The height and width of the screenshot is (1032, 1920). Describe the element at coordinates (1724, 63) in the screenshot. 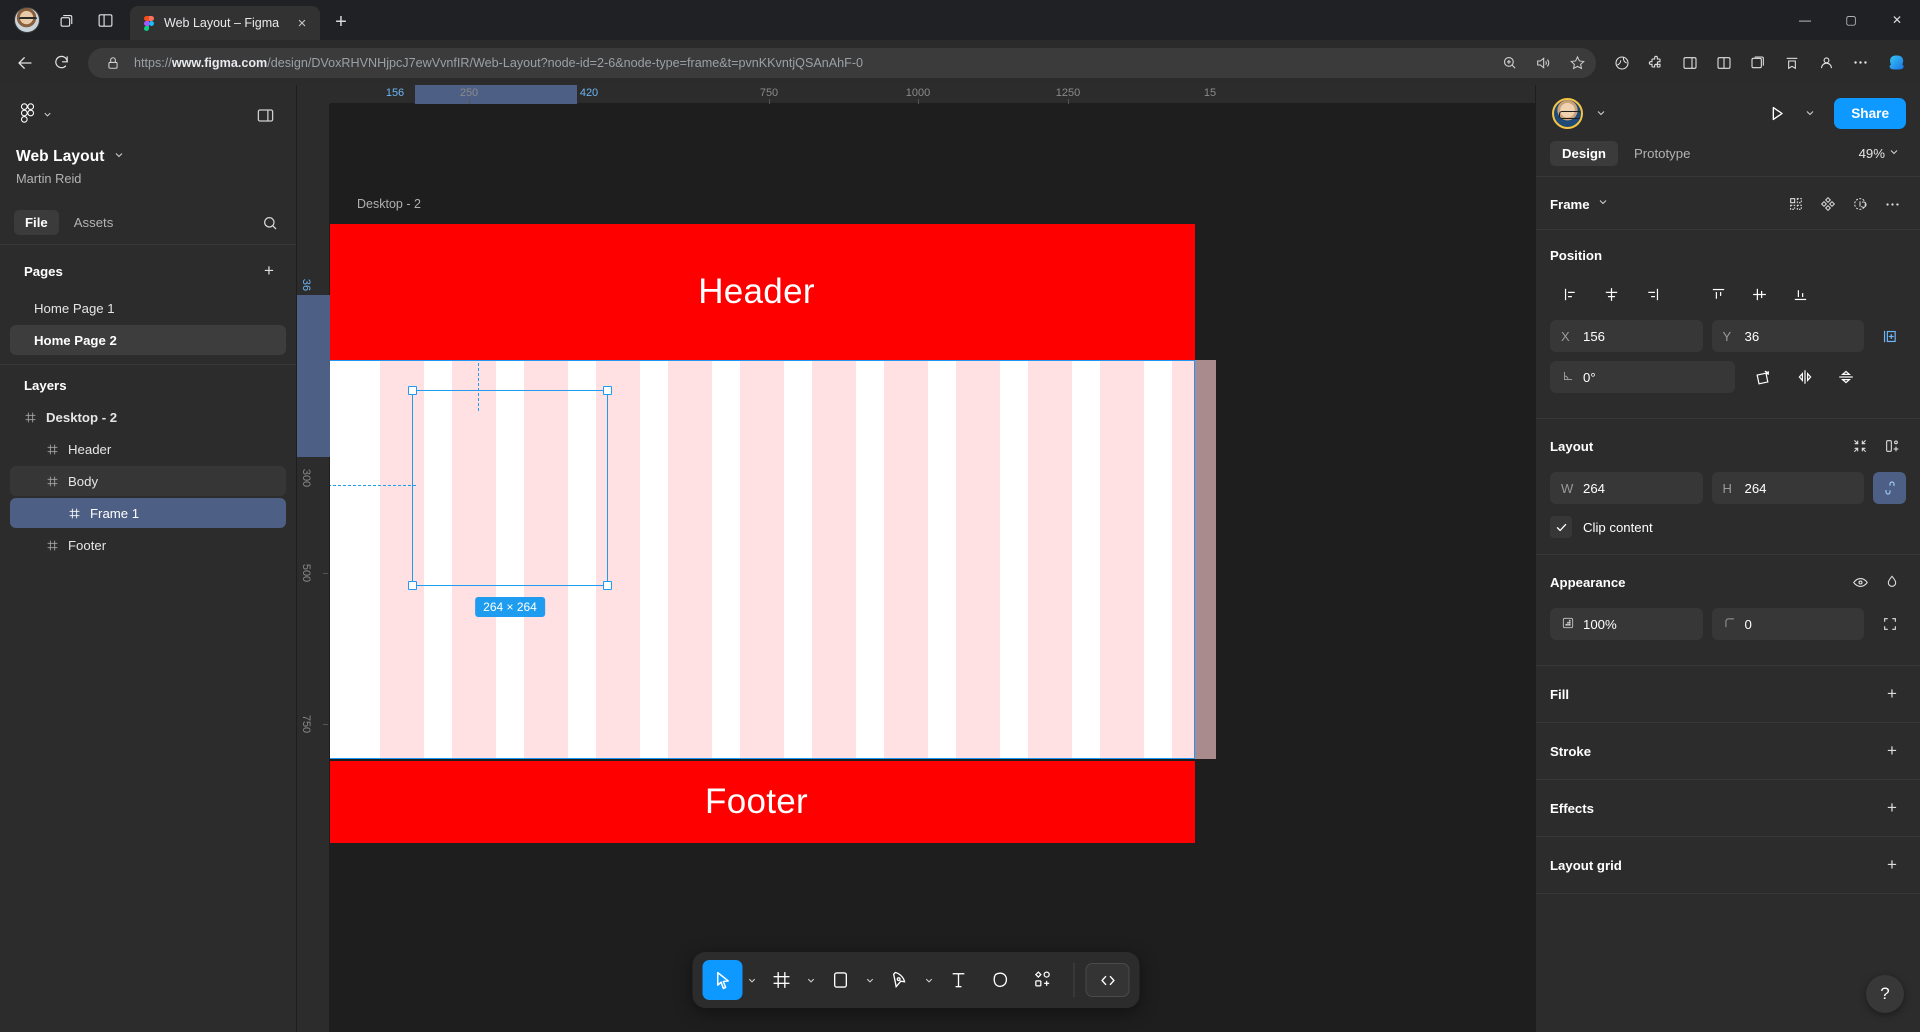

I see `split-view-icon` at that location.